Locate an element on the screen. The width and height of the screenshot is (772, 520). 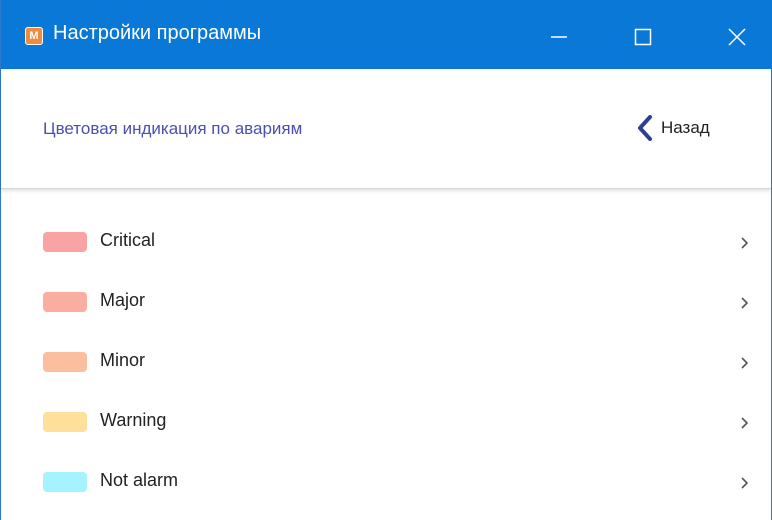
list-item-minor: Minor is located at coordinates (386, 362).